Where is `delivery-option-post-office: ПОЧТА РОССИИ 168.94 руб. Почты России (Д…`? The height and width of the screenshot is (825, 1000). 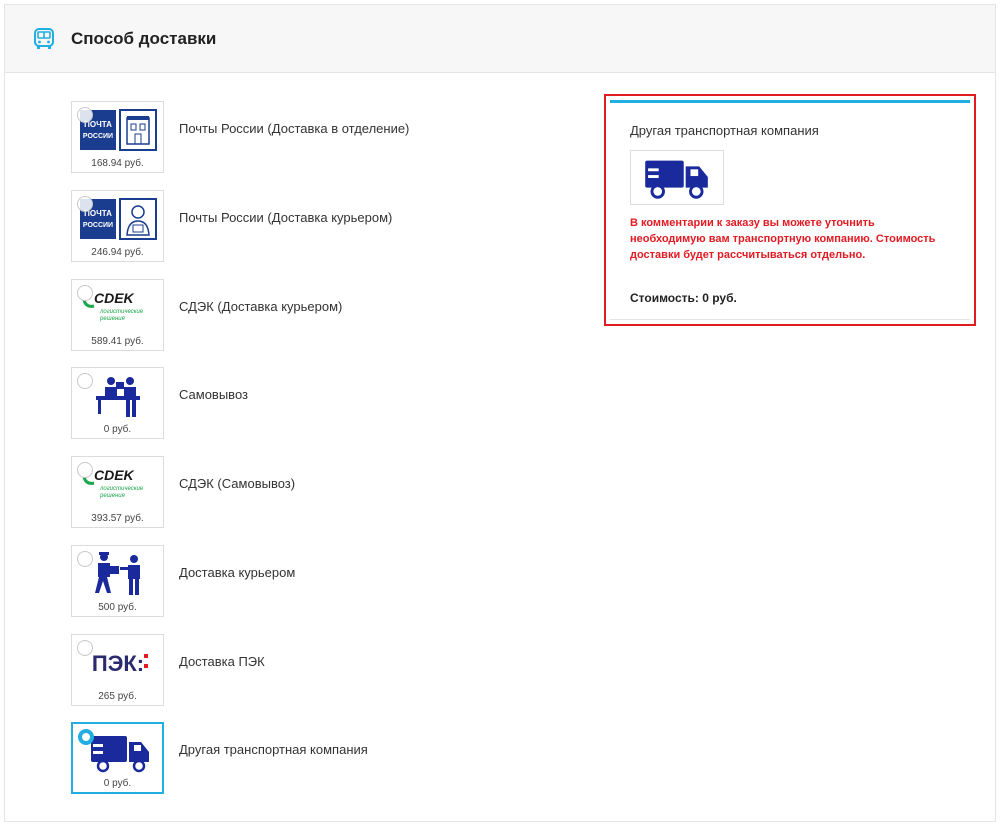
delivery-option-post-office: ПОЧТА РОССИИ 168.94 руб. Почты России (Д… is located at coordinates (351, 137).